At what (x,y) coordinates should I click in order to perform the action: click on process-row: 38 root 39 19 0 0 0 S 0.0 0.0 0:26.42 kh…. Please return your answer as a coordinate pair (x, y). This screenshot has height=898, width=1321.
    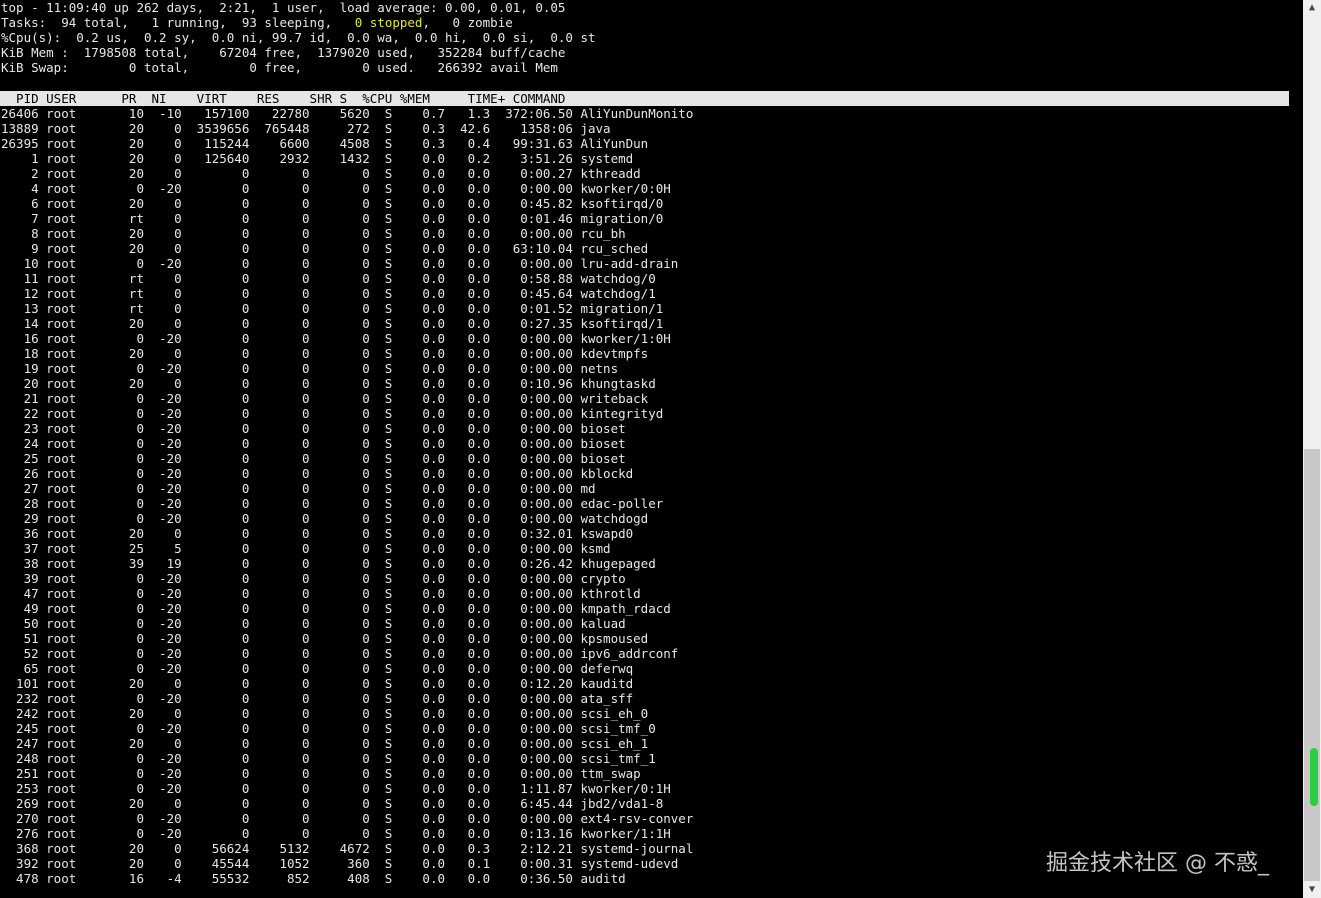
    Looking at the image, I should click on (328, 563).